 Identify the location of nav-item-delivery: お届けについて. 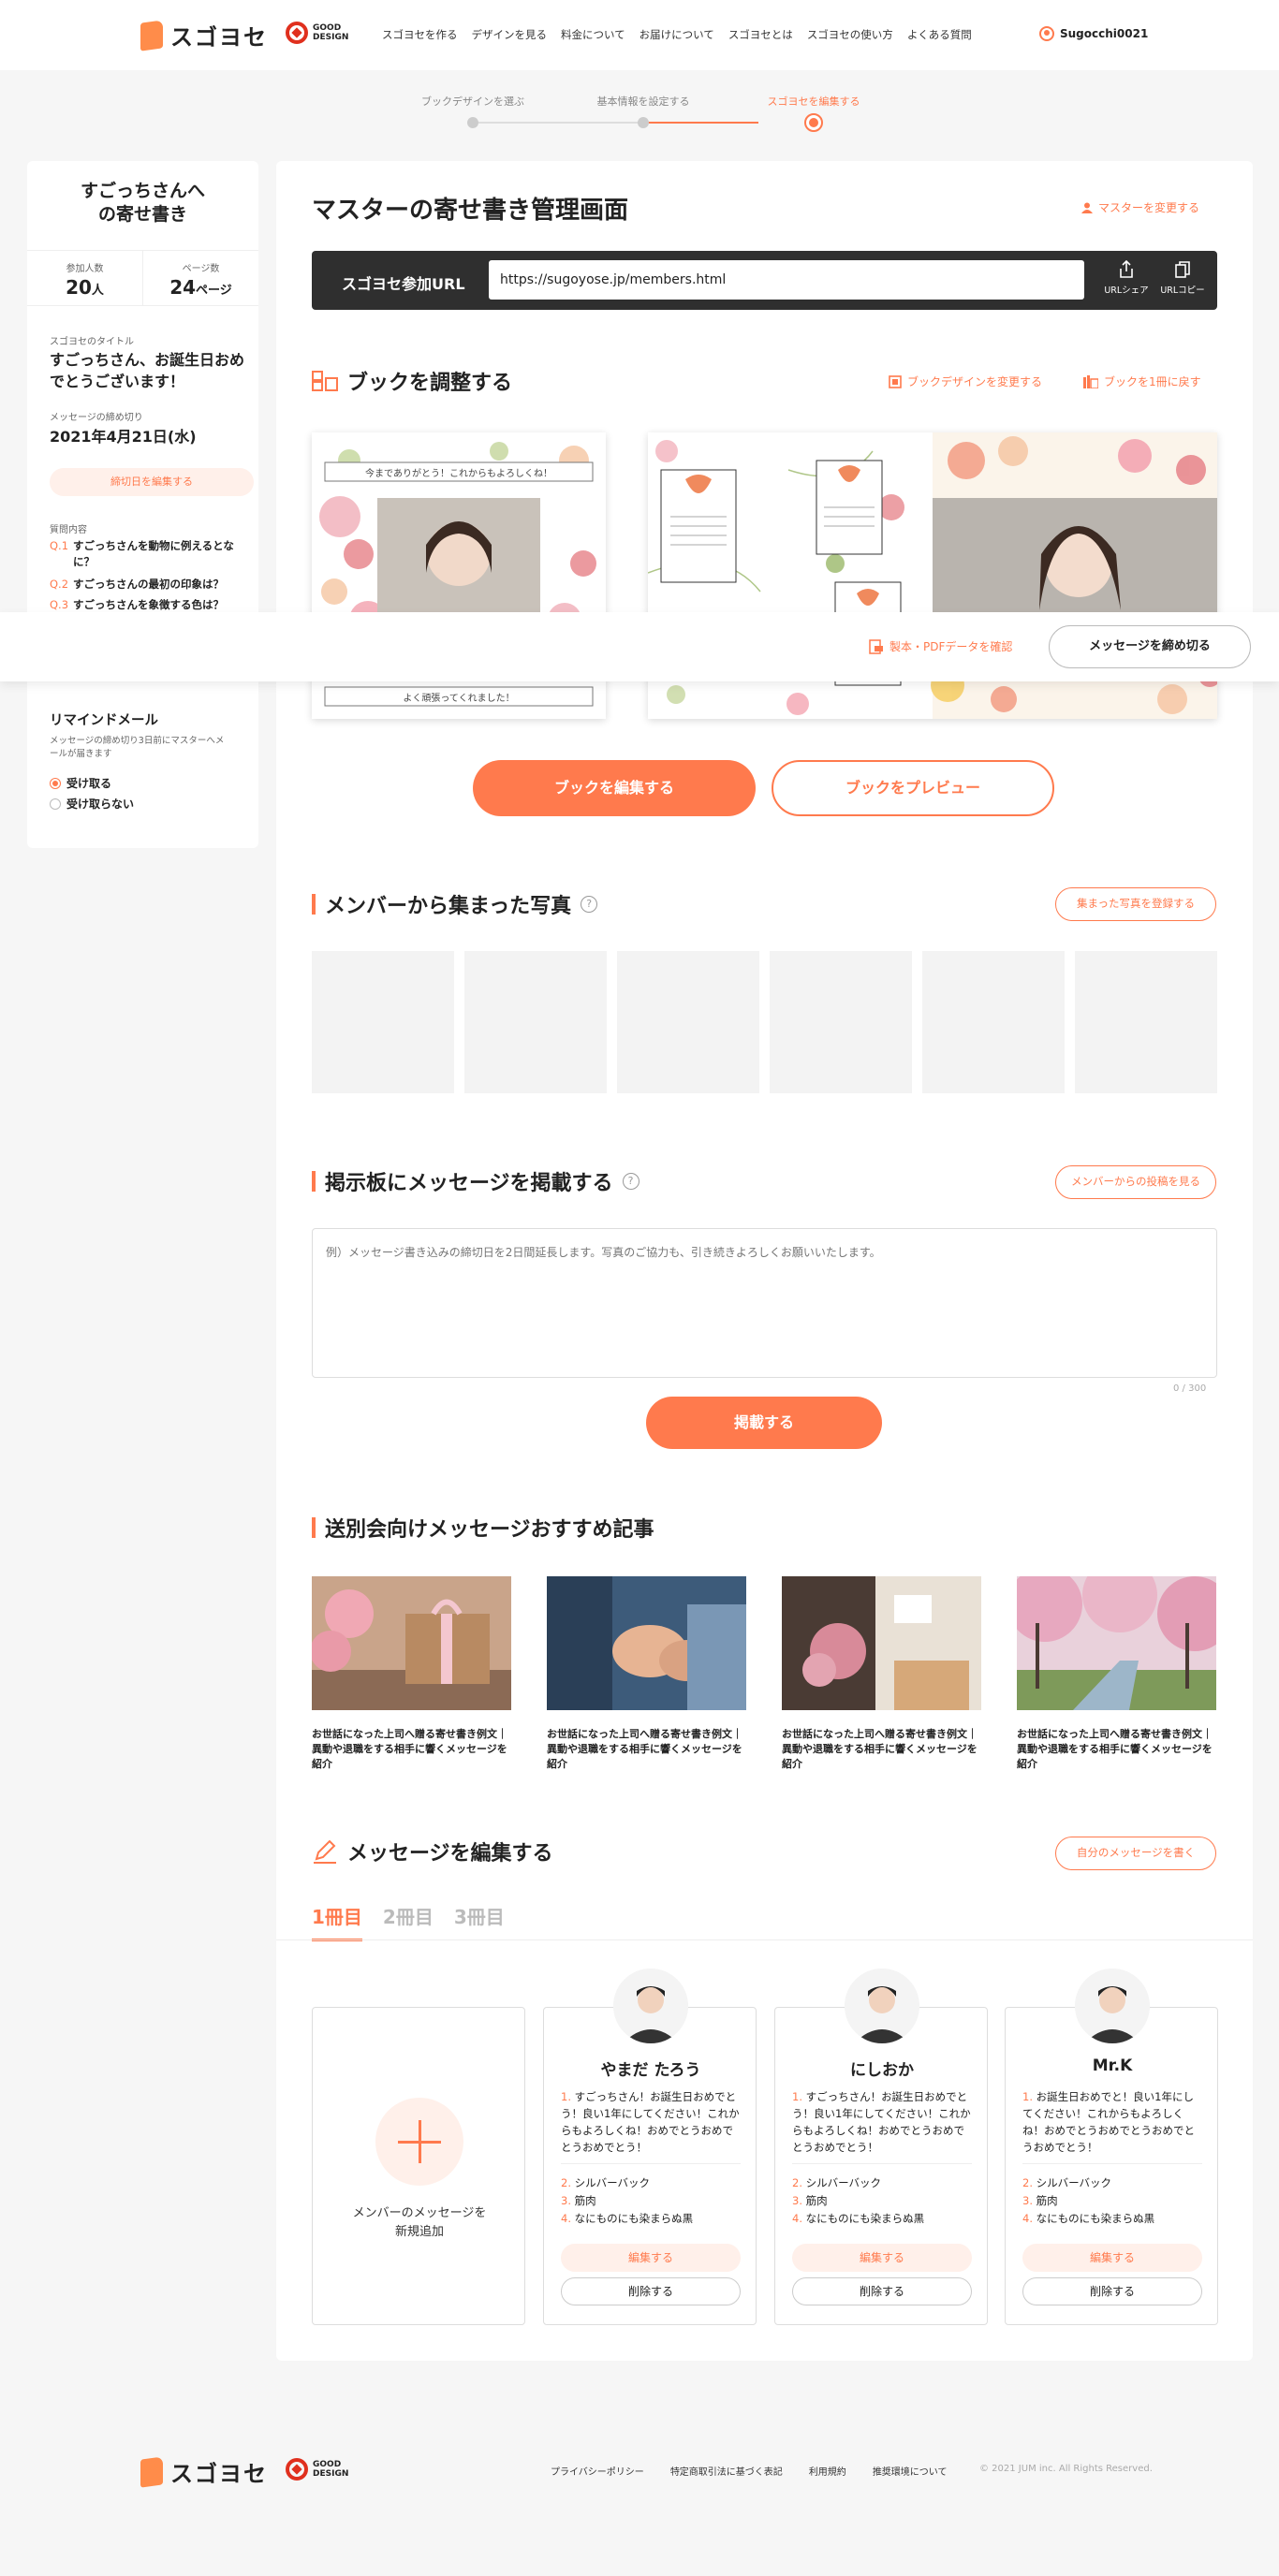
(677, 35).